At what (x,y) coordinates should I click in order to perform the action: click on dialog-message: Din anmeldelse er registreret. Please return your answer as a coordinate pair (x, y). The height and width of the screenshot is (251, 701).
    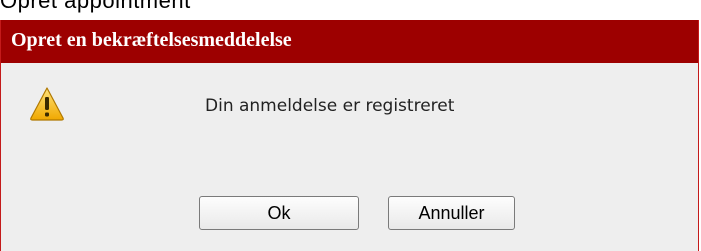
    Looking at the image, I should click on (330, 106).